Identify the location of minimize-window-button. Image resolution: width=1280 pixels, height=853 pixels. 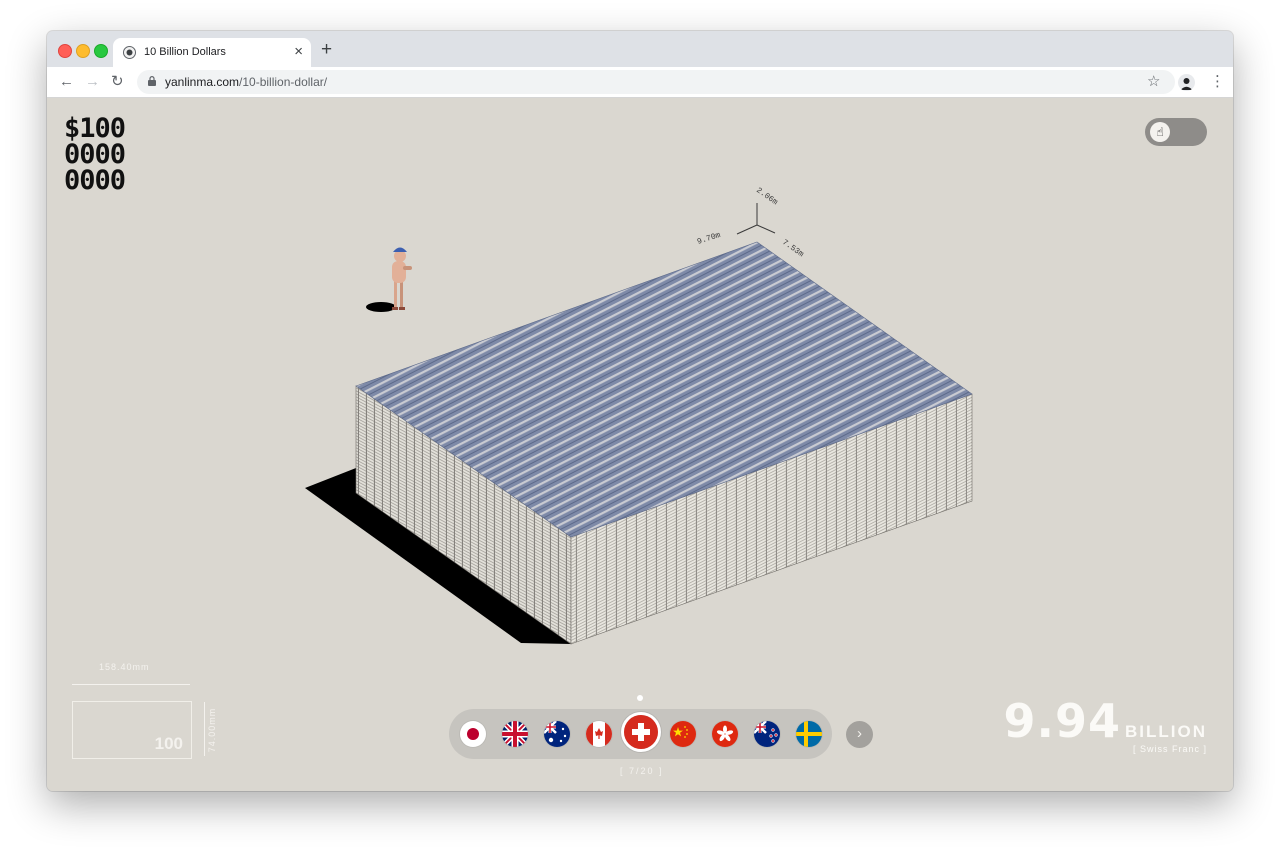
(83, 51).